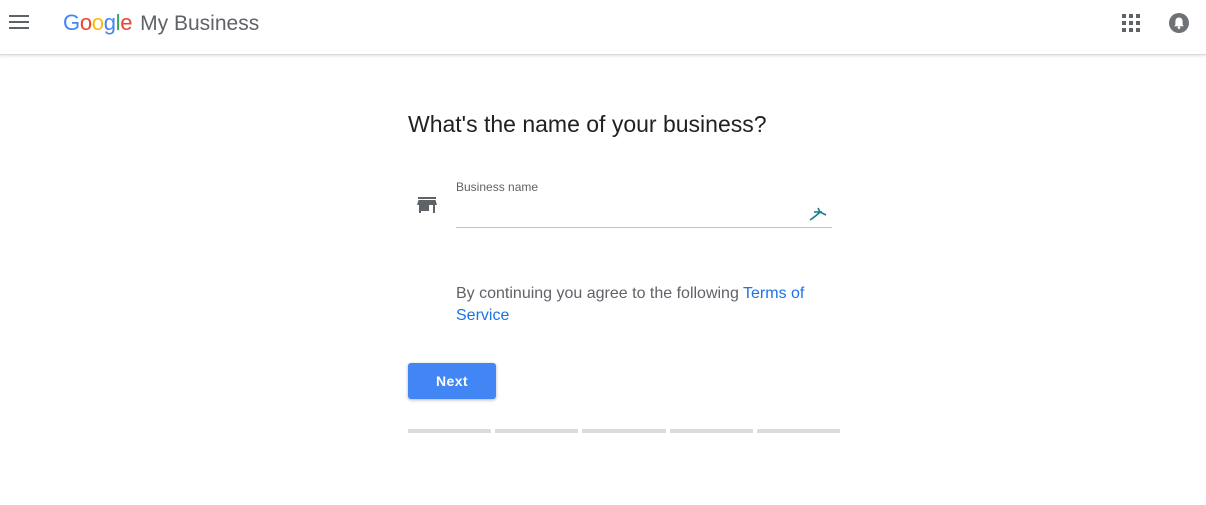 The width and height of the screenshot is (1206, 505). What do you see at coordinates (1179, 23) in the screenshot?
I see `account-bell-icon` at bounding box center [1179, 23].